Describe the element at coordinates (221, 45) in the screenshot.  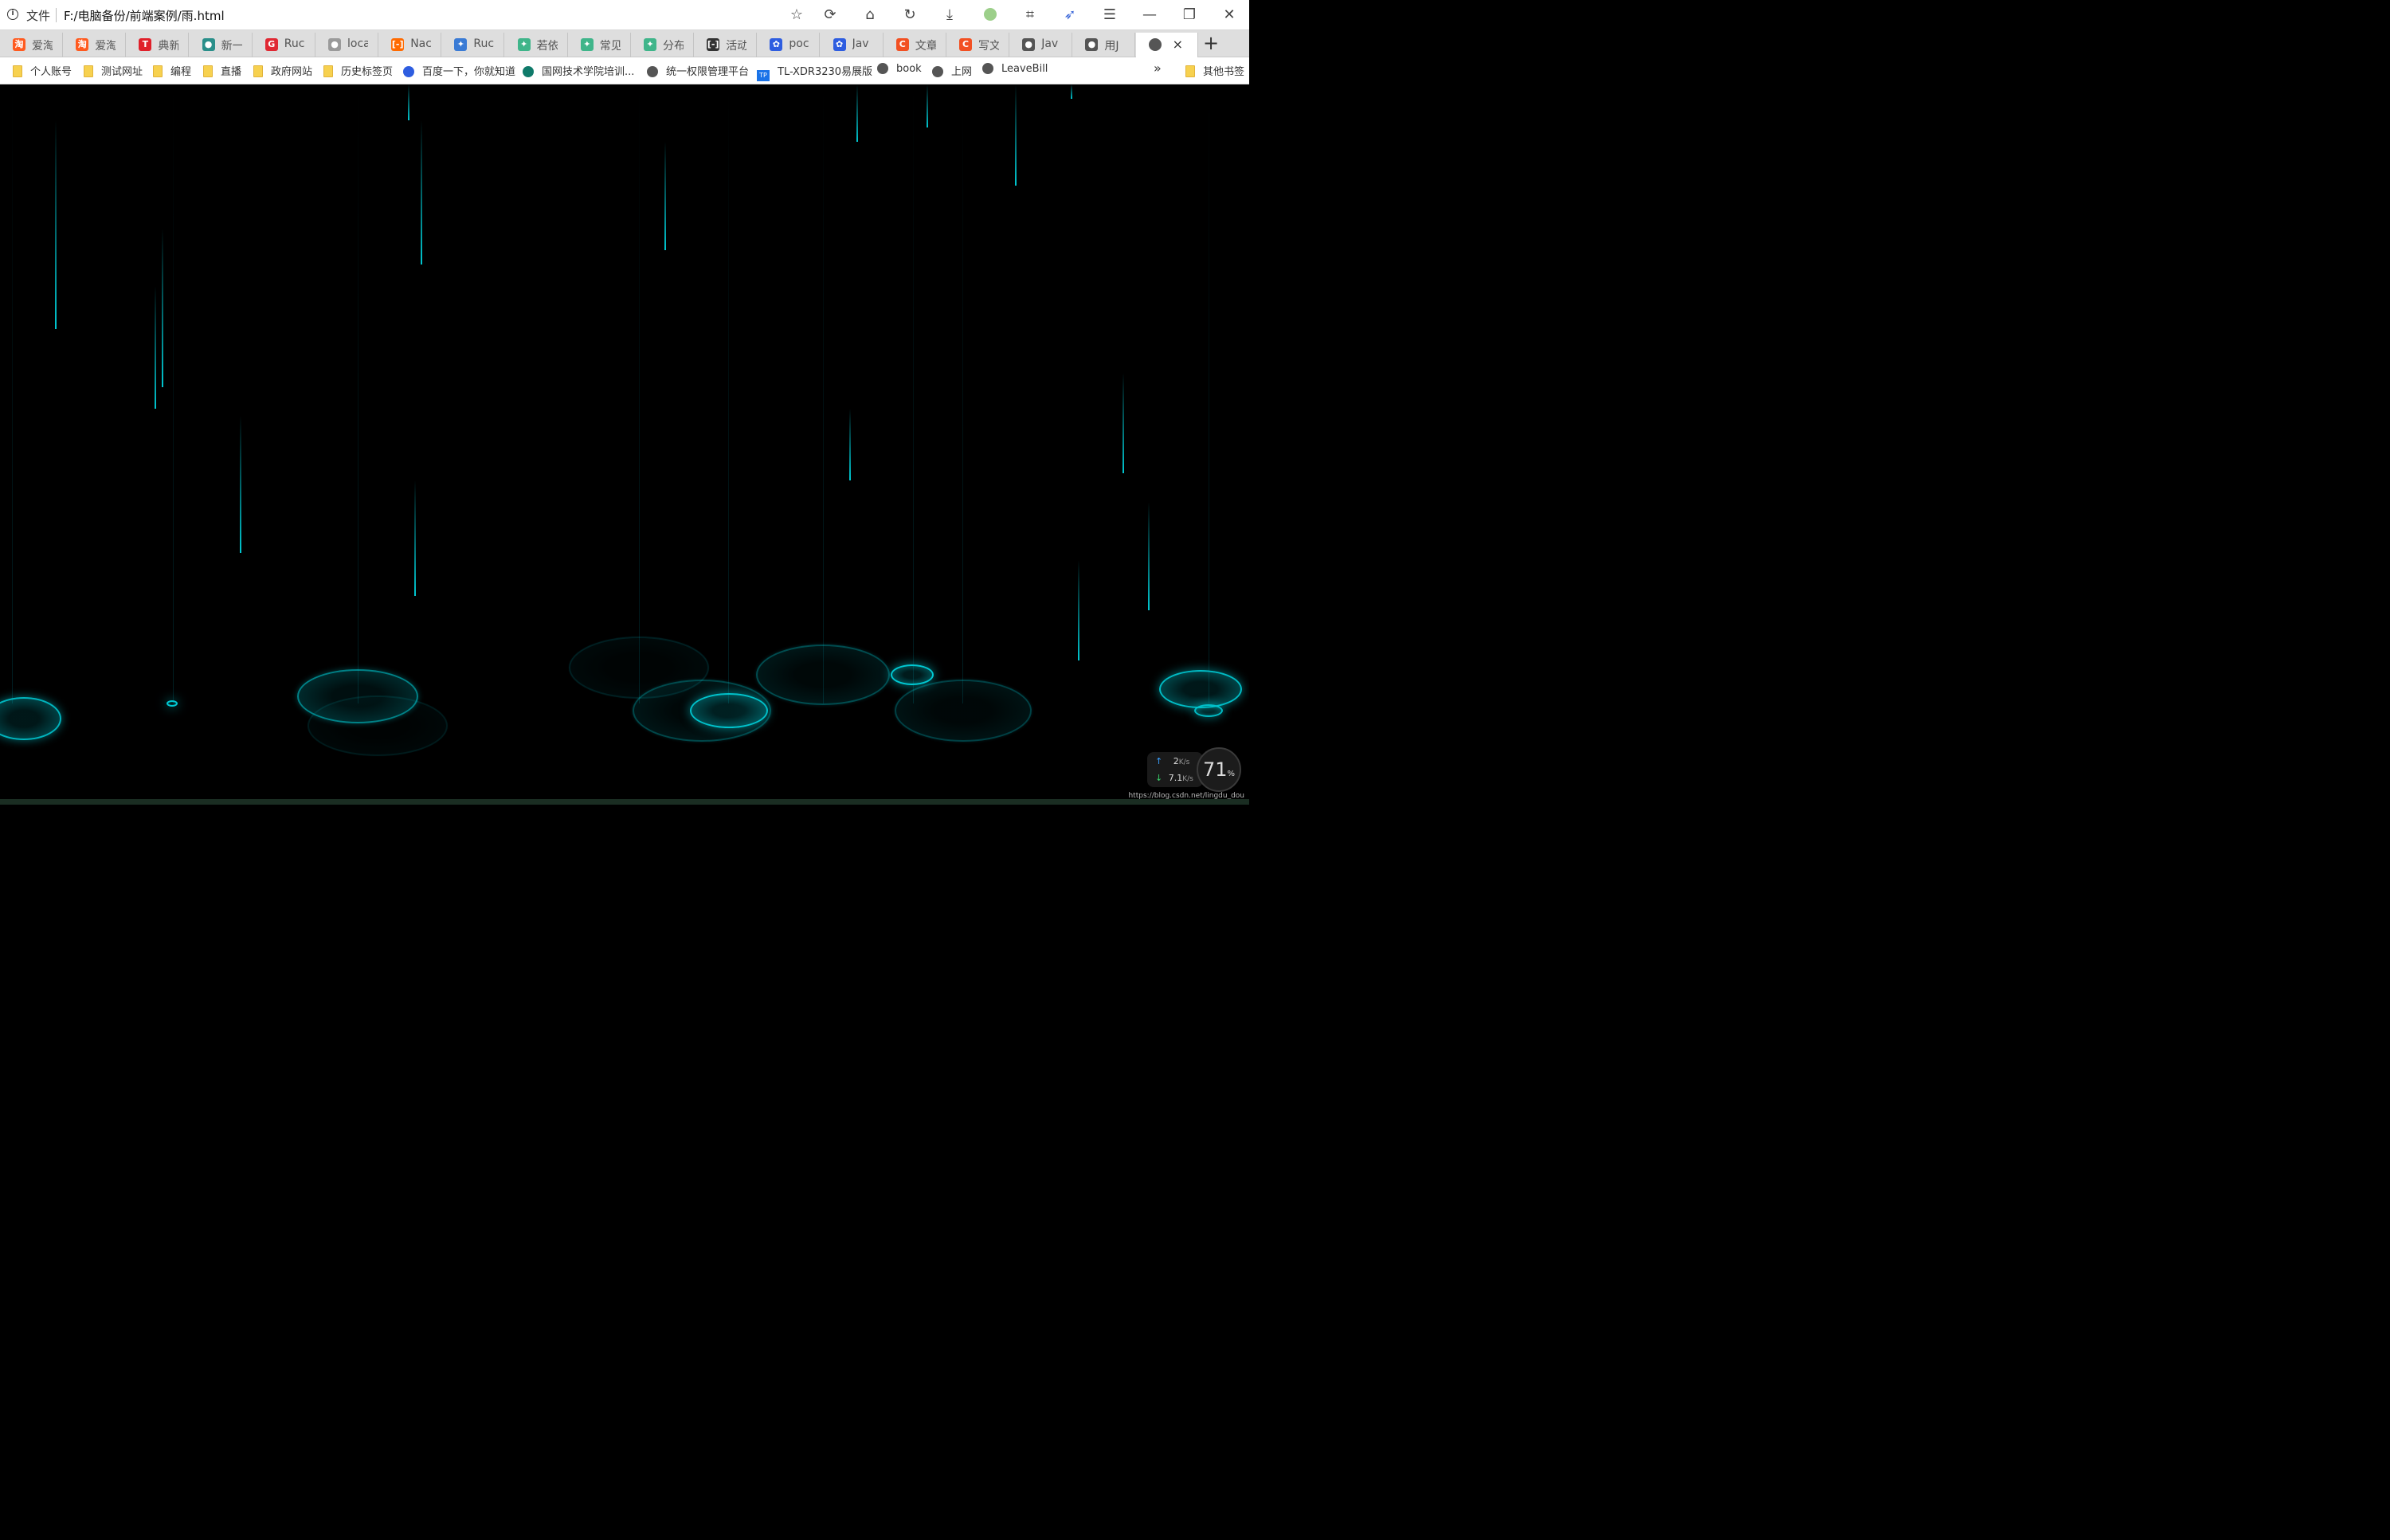
I see `tab-3: ● 新一` at that location.